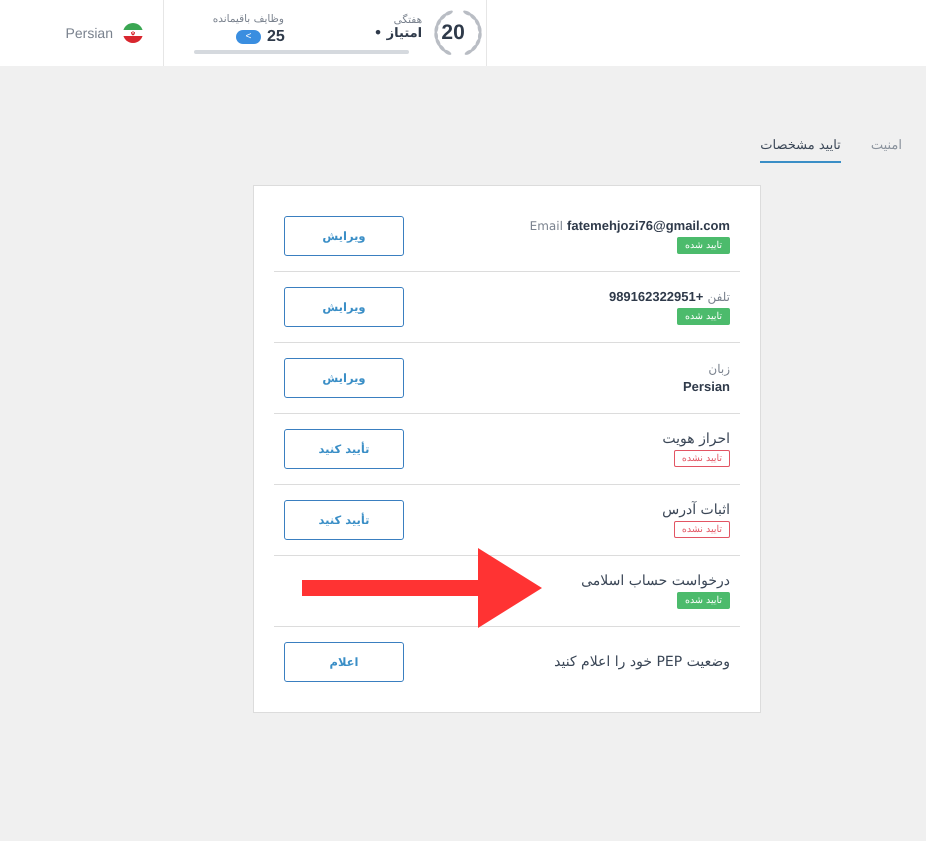  I want to click on tab: امنیت, so click(886, 150).